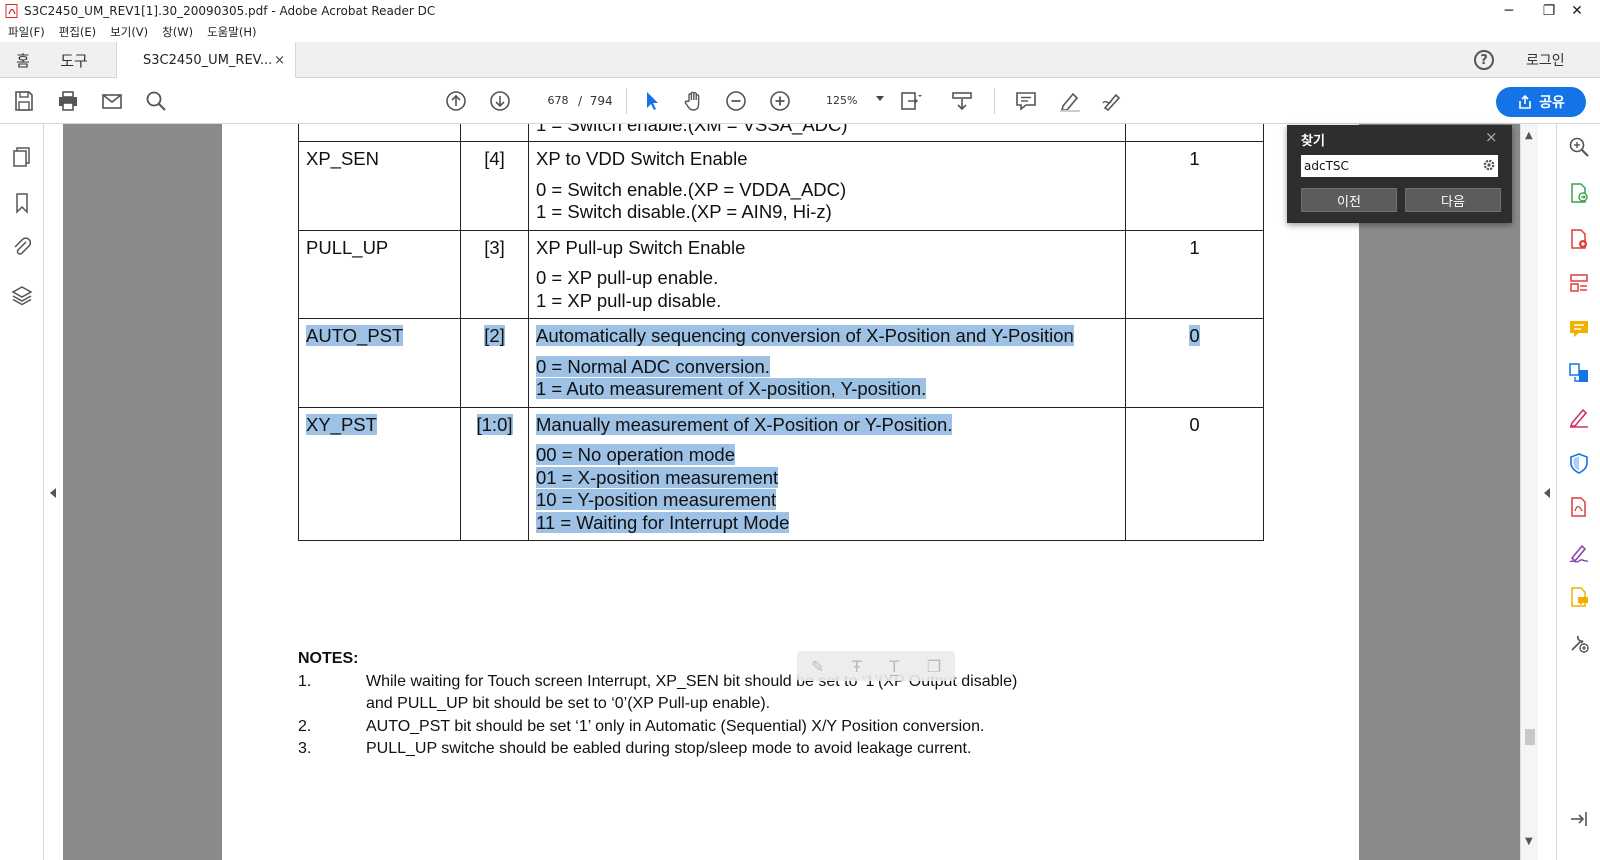  What do you see at coordinates (1529, 841) in the screenshot?
I see `scroll-down-icon: ▼` at bounding box center [1529, 841].